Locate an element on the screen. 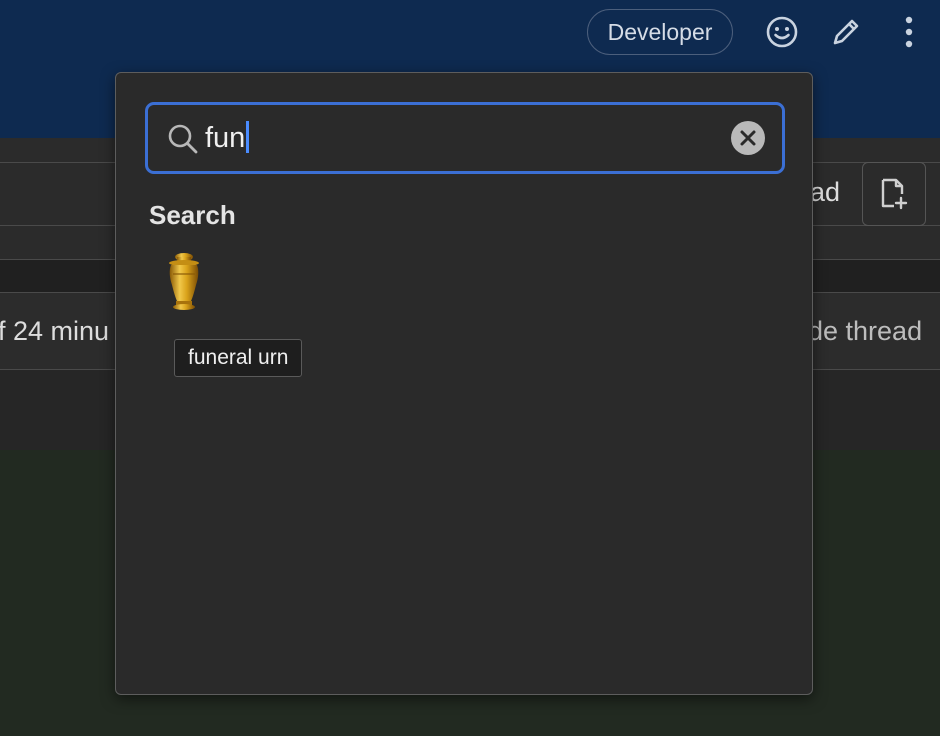  search-icon is located at coordinates (183, 139).